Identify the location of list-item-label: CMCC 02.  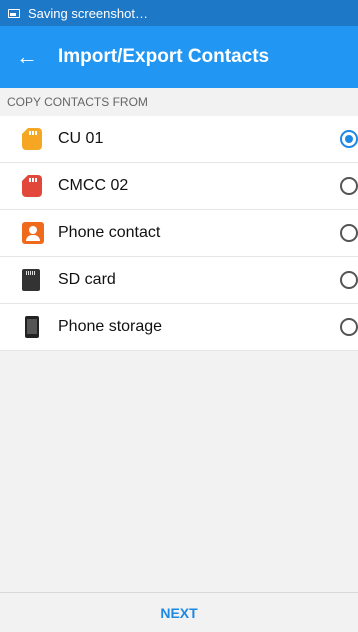
(93, 185).